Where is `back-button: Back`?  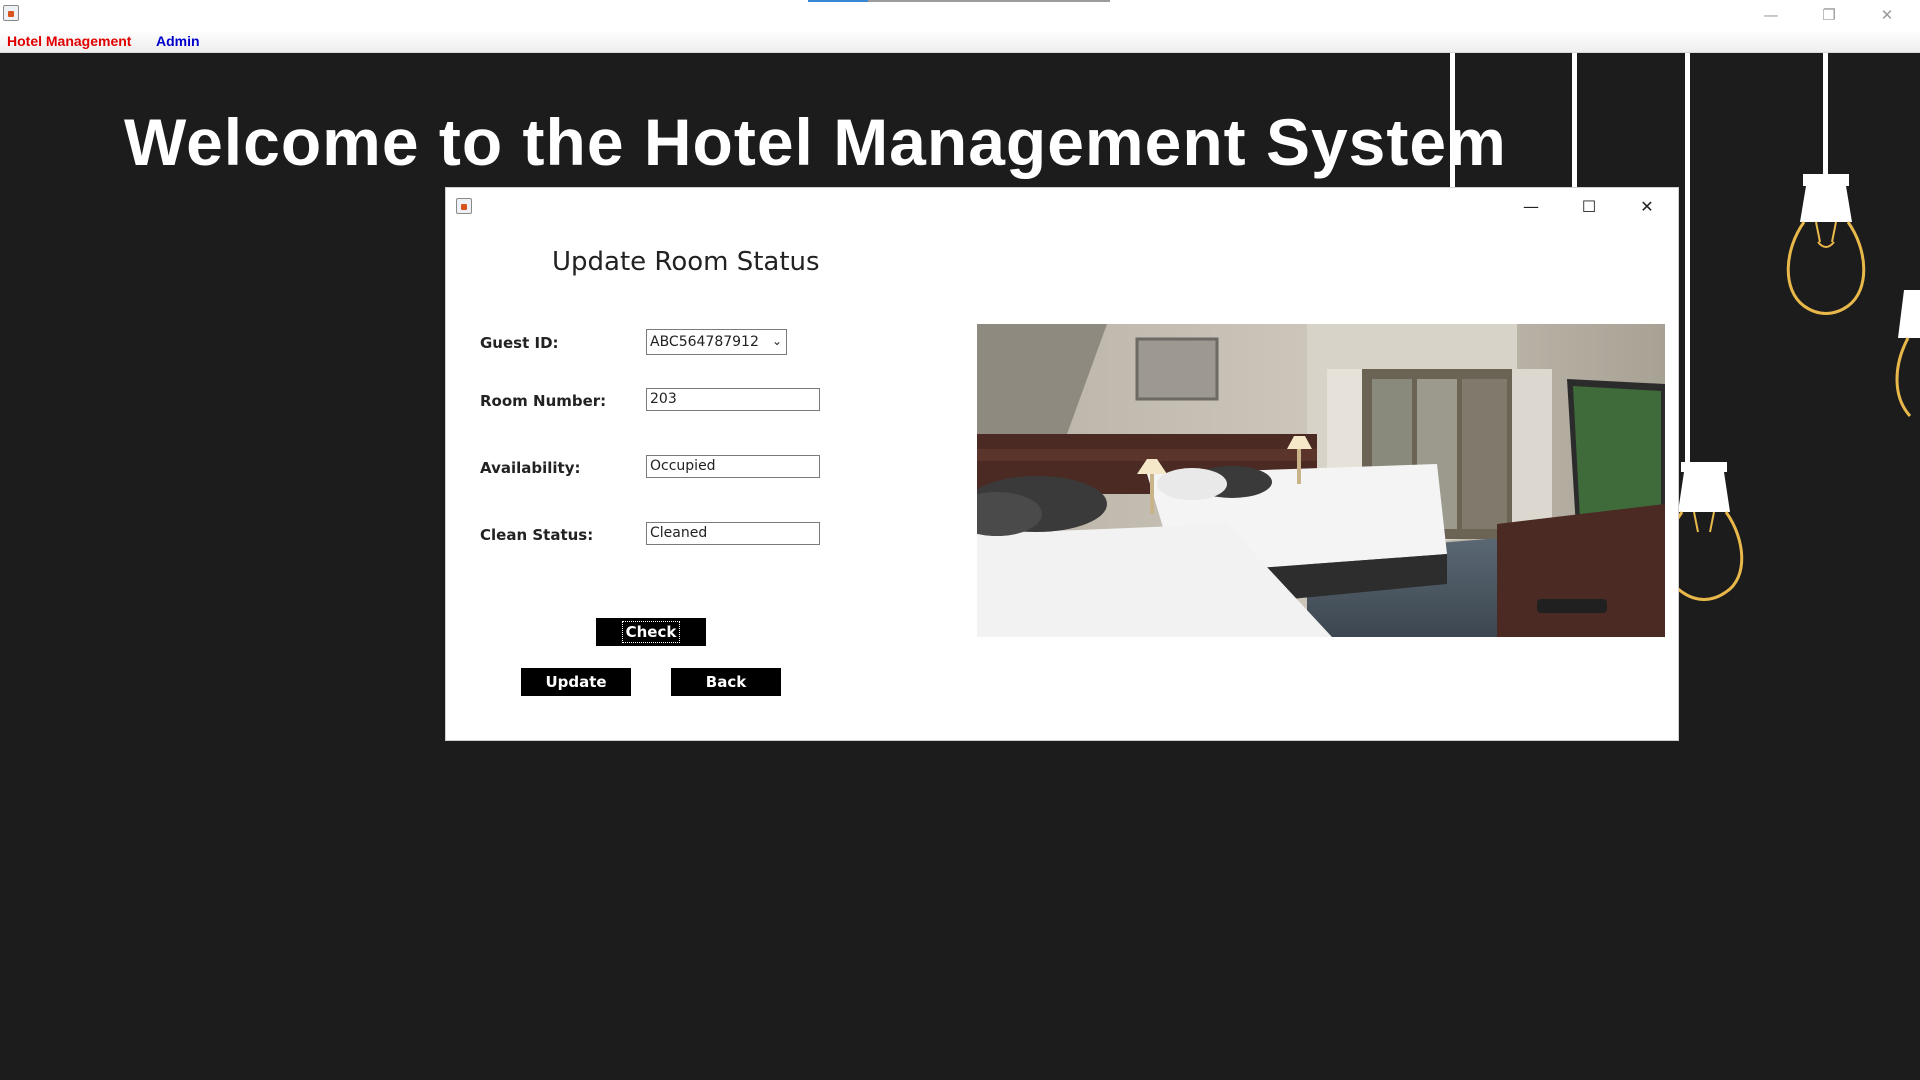
back-button: Back is located at coordinates (726, 682).